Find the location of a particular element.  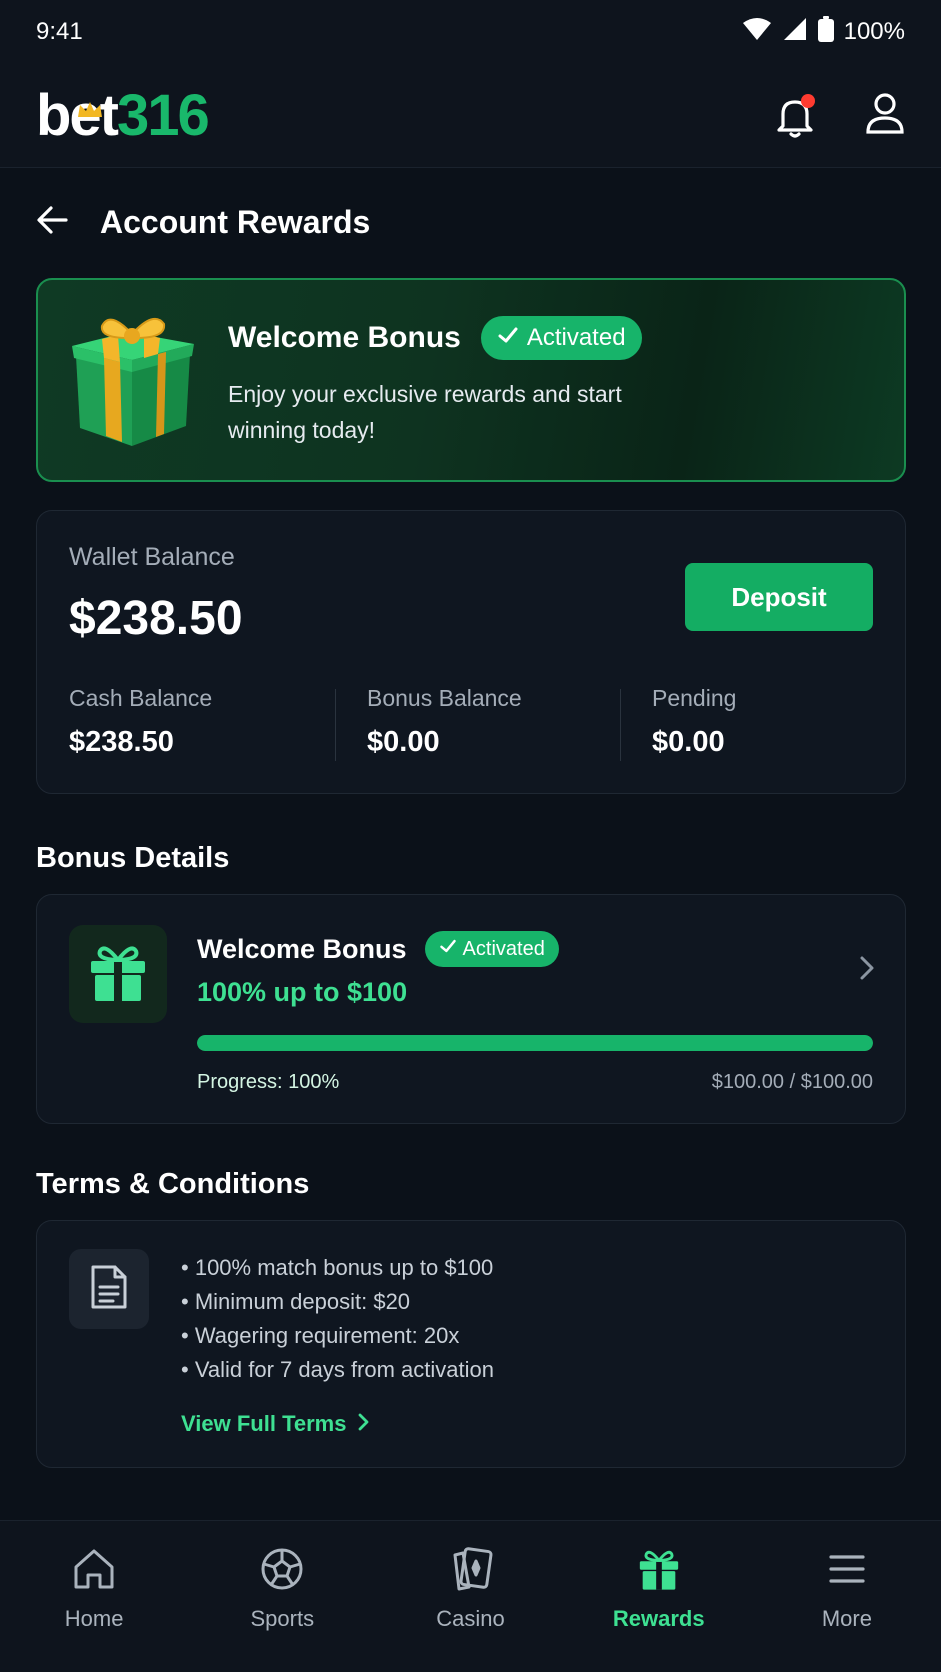

notifications-button is located at coordinates (795, 115).